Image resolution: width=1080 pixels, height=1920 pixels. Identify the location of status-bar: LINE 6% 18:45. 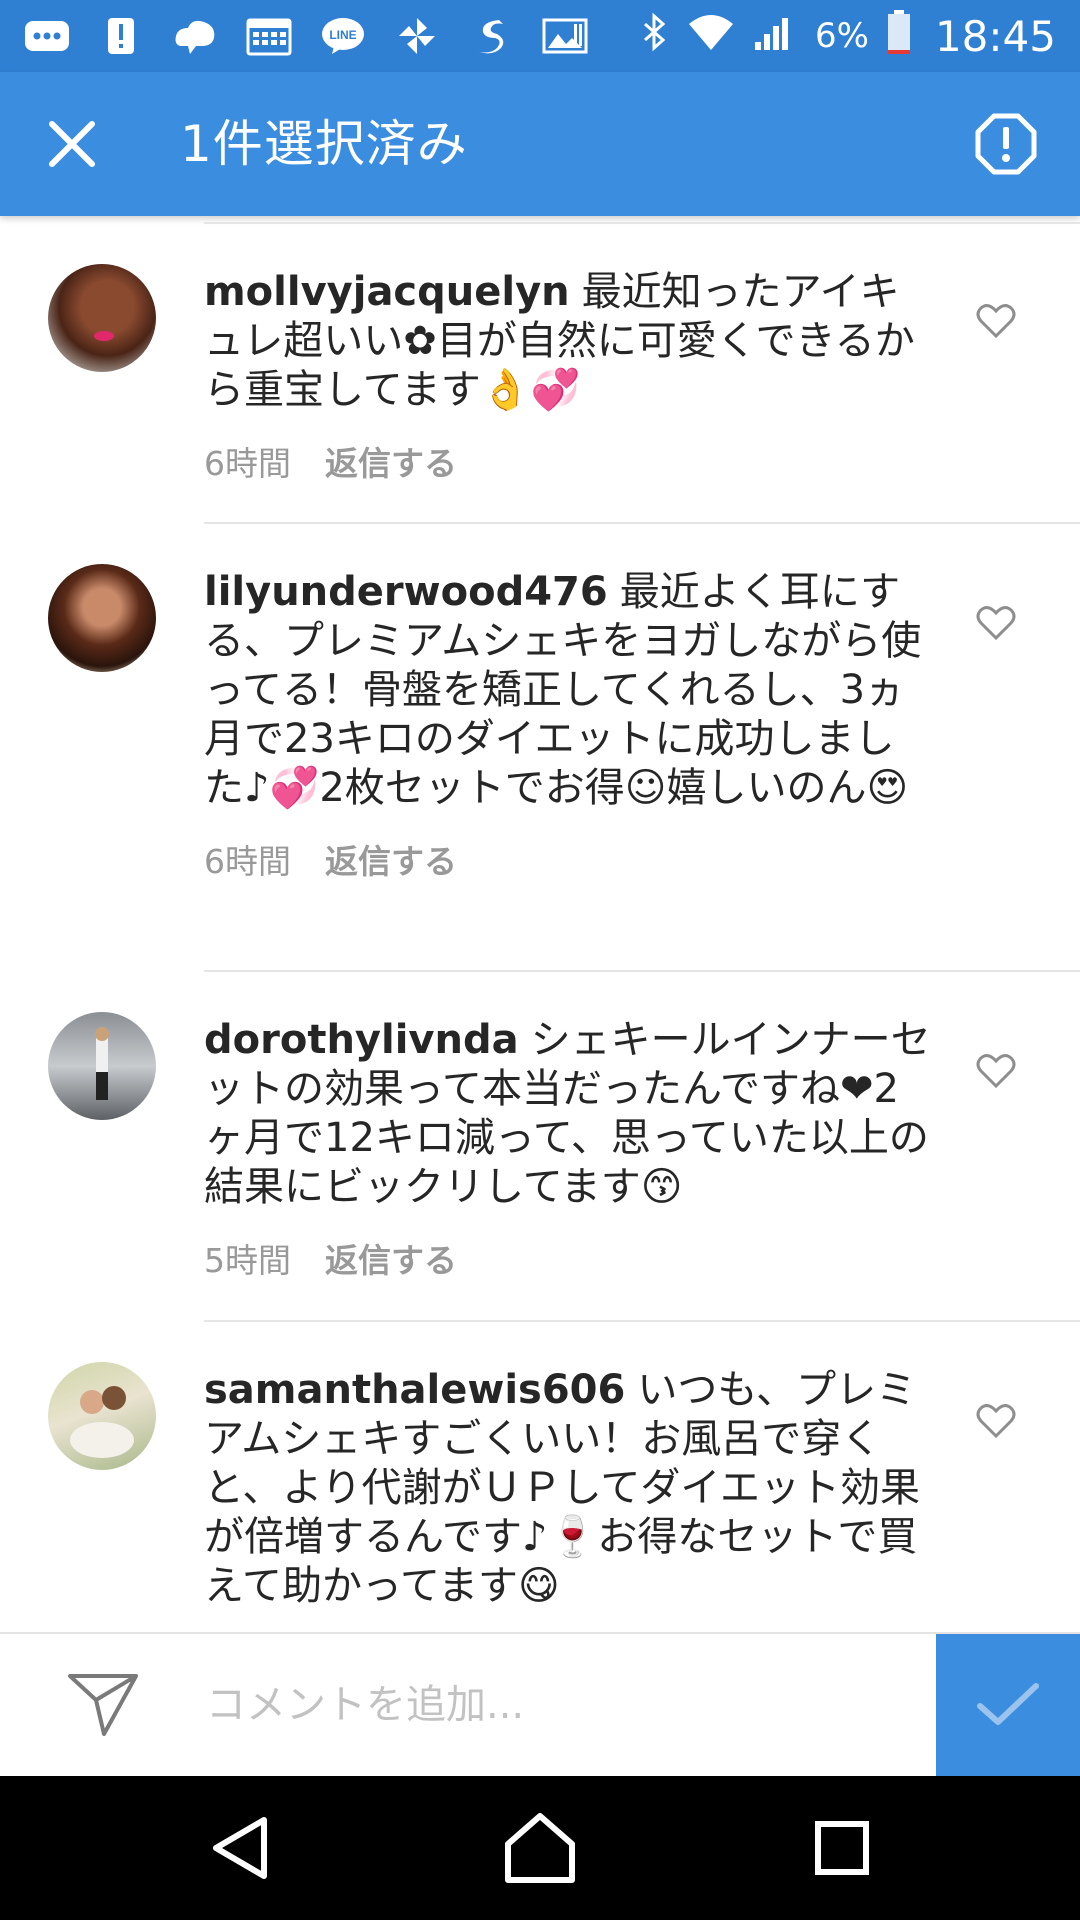
(540, 36).